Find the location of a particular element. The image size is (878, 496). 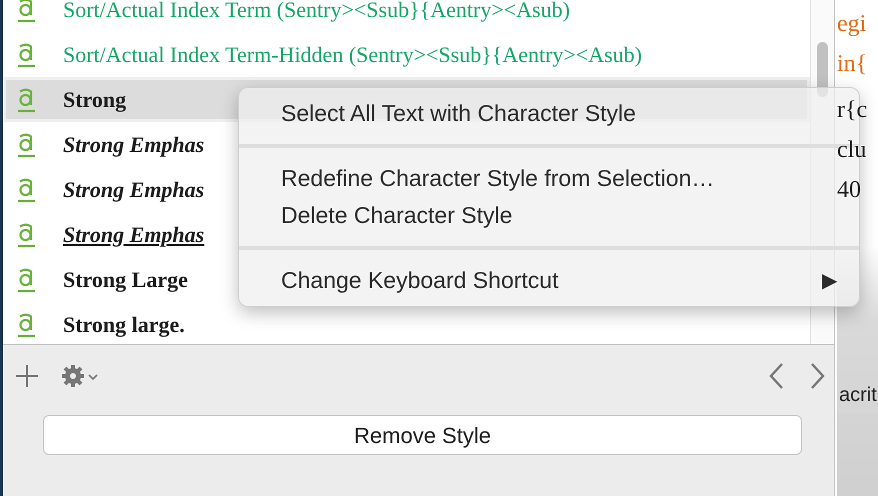

code-text: r{c is located at coordinates (852, 110).